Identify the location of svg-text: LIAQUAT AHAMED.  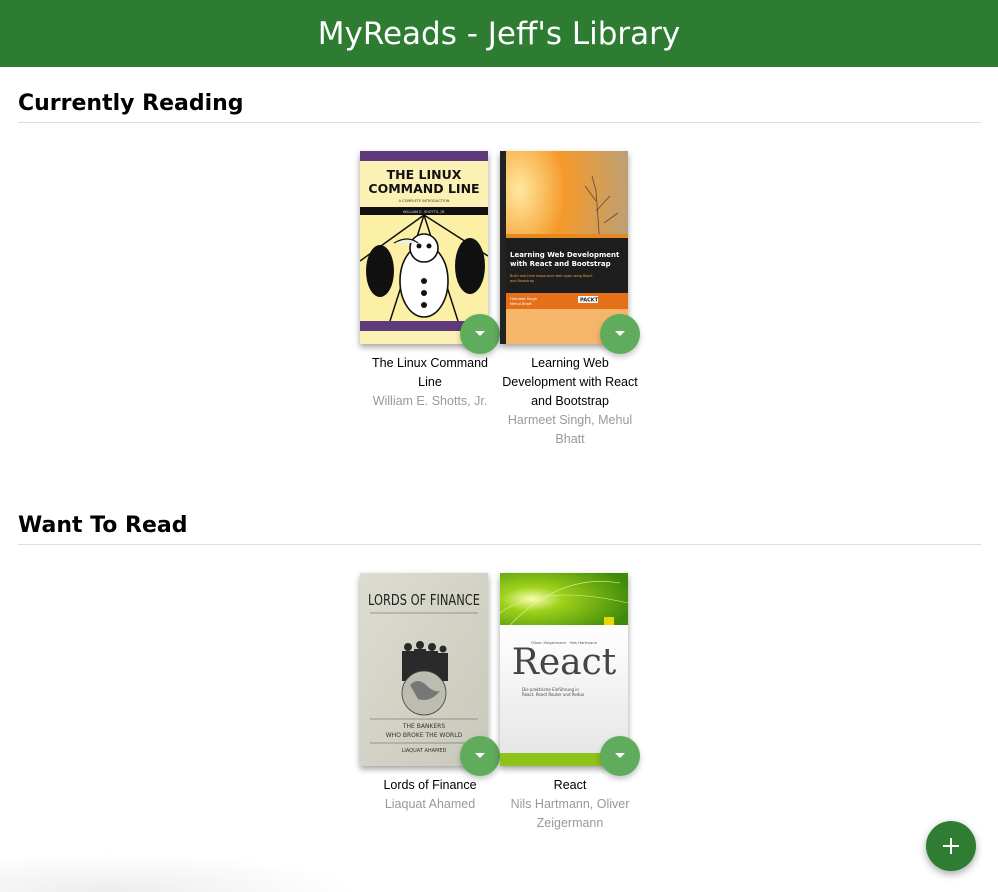
(424, 751).